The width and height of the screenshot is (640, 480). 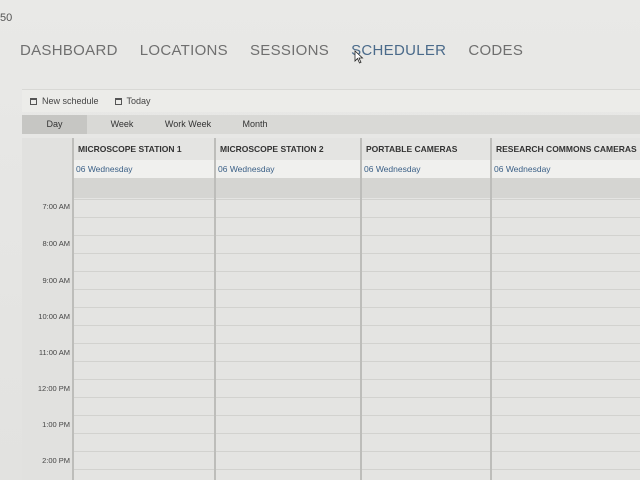 I want to click on view-switcher: Day Week Work Week Month, so click(x=331, y=124).